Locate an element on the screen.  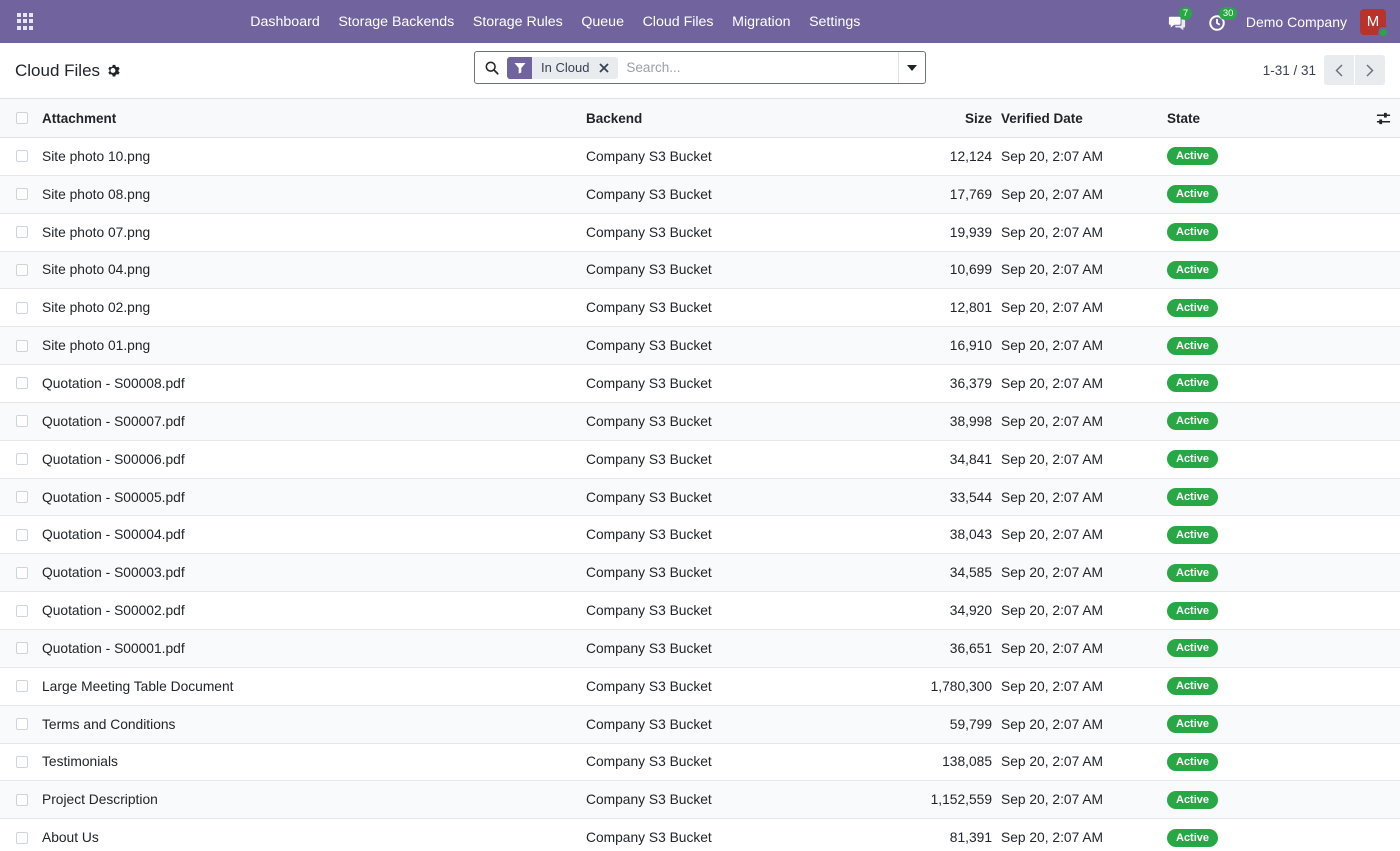
cell-size: 17,769 is located at coordinates (970, 194).